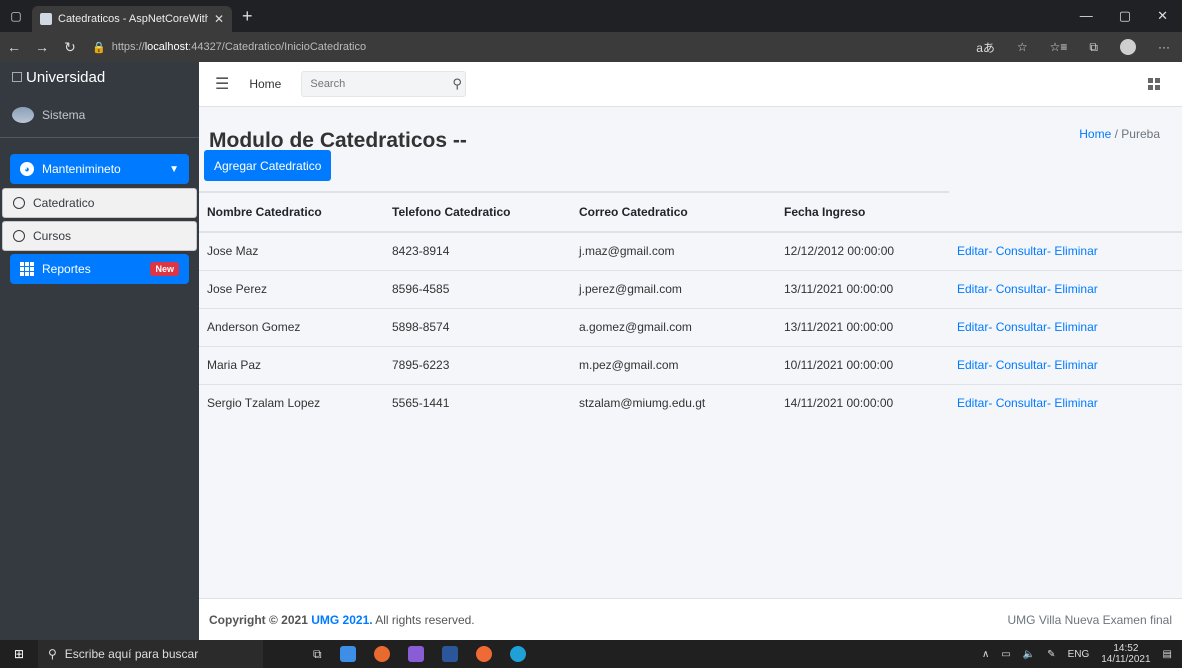  What do you see at coordinates (81, 169) in the screenshot?
I see `sidebar-item-label: Mantenimineto` at bounding box center [81, 169].